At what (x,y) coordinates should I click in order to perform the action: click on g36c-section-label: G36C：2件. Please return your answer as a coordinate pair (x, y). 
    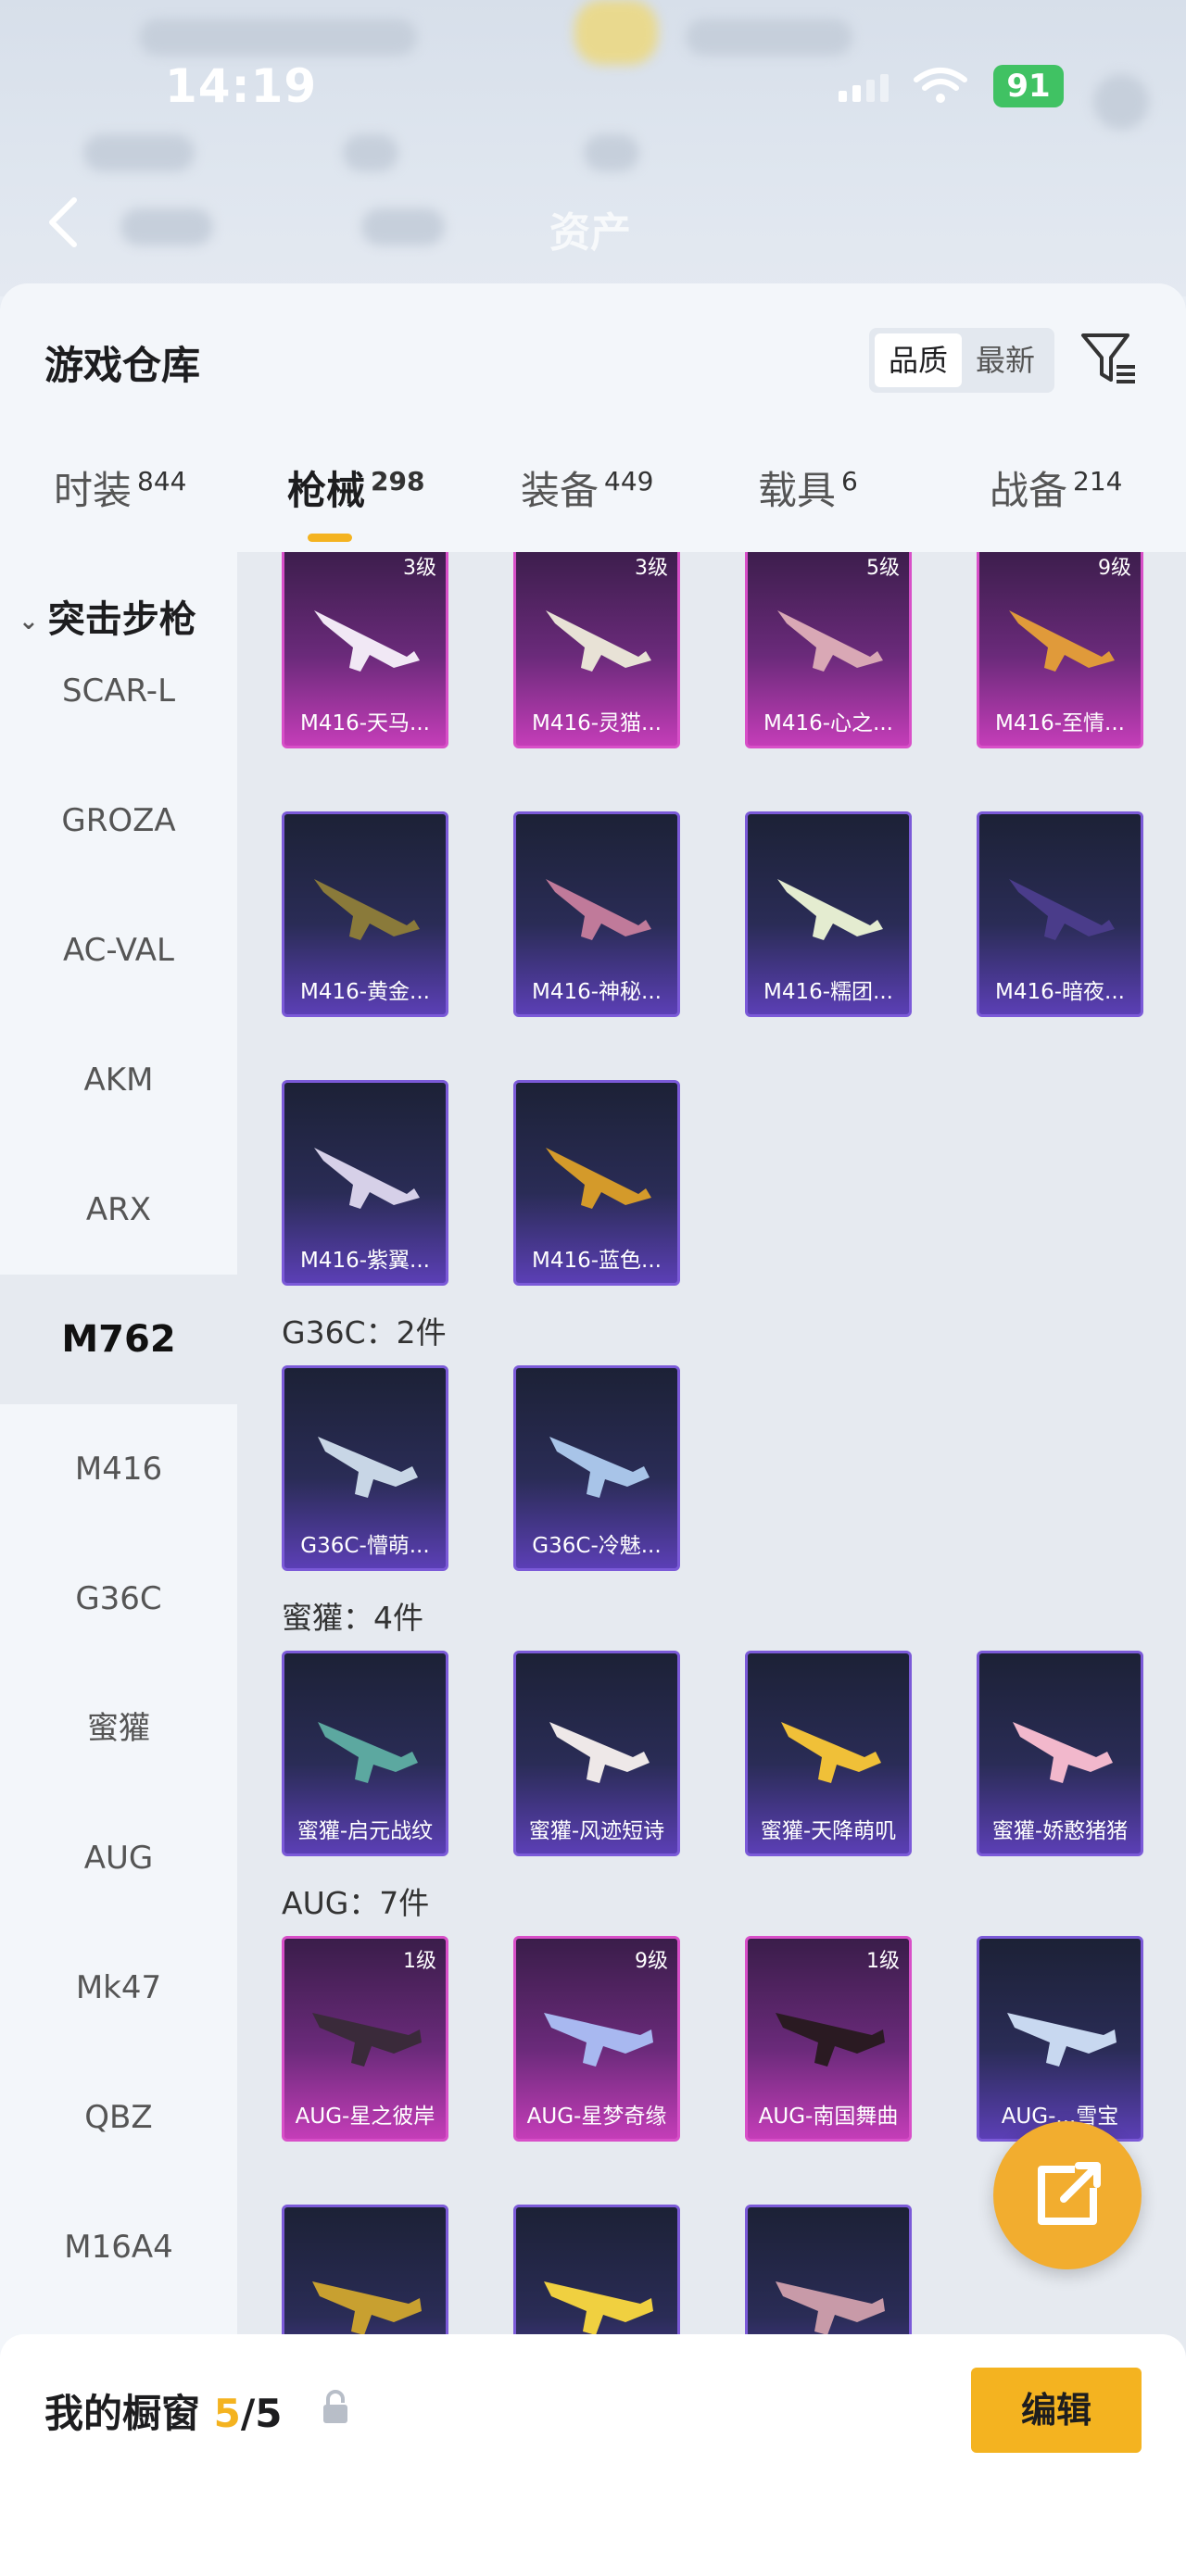
    Looking at the image, I should click on (364, 1332).